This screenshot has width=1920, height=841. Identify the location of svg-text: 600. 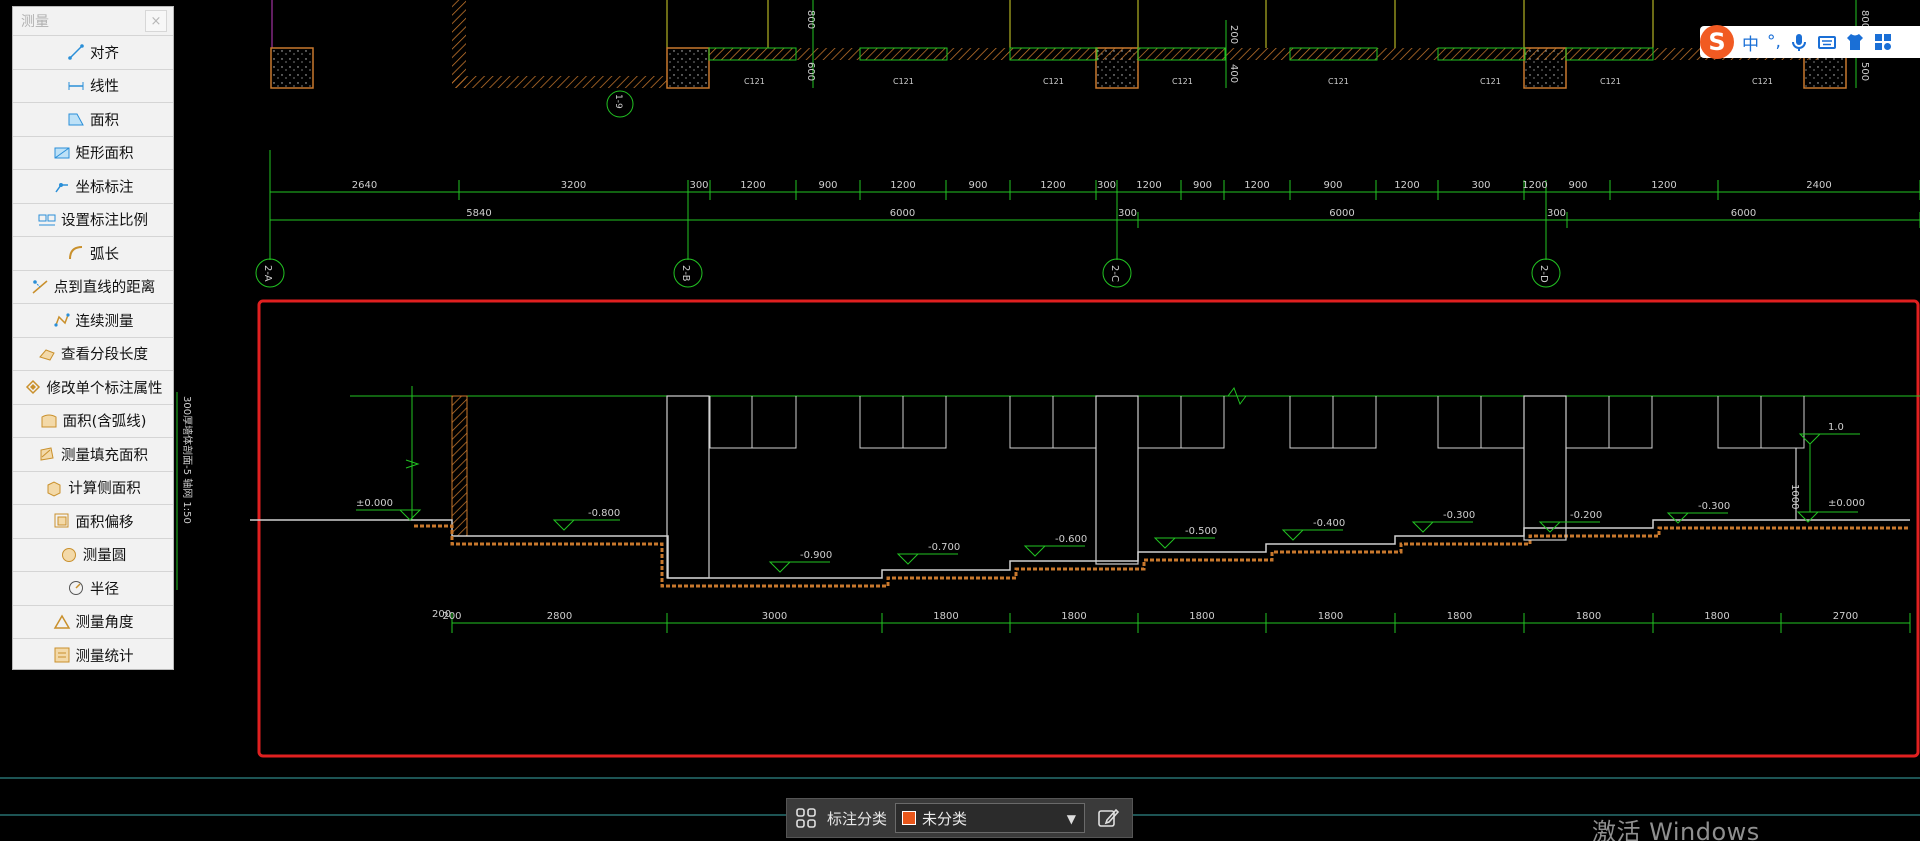
(810, 71).